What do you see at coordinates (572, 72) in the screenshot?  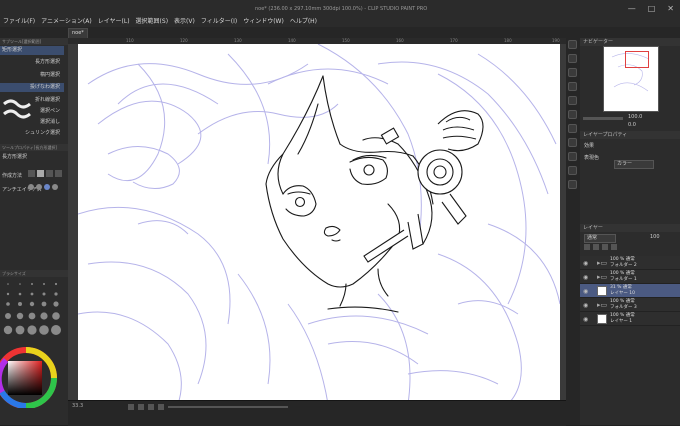 I see `paste-icon` at bounding box center [572, 72].